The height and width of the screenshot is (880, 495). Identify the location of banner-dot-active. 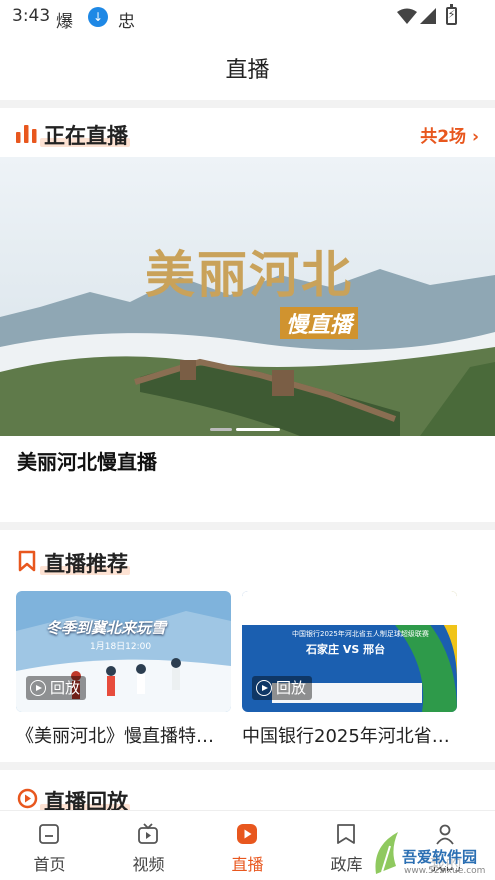
(258, 429).